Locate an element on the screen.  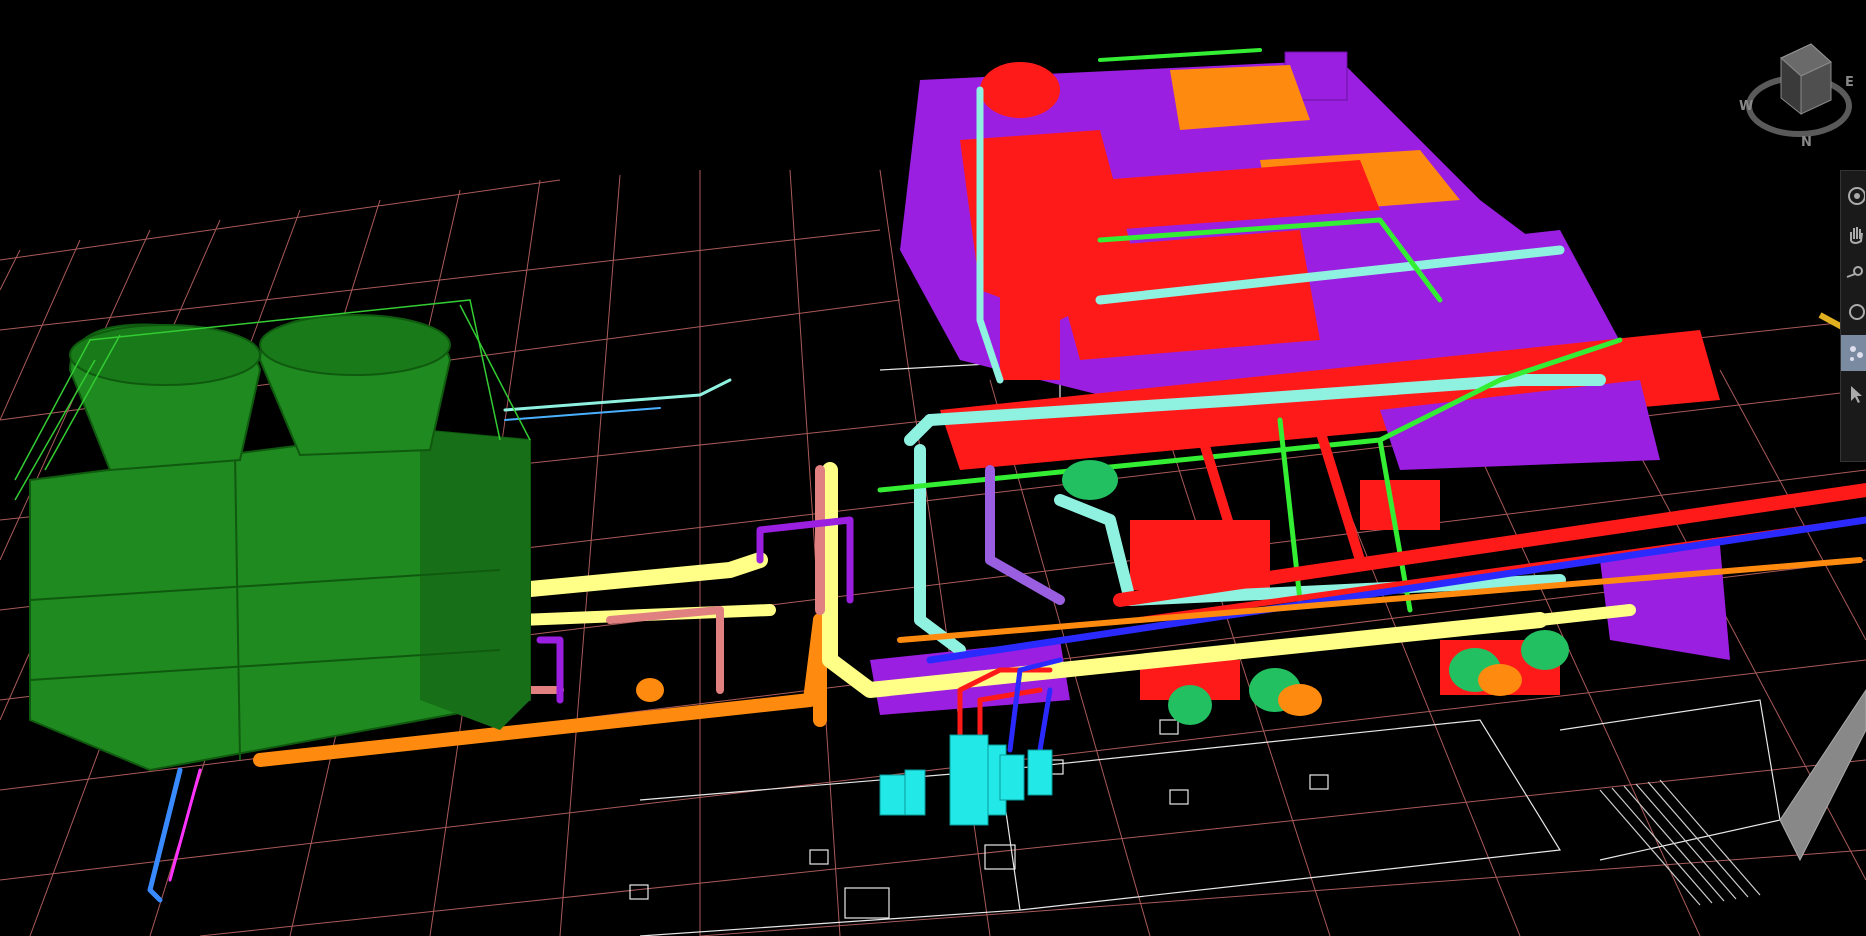
navigation-bar is located at coordinates (1853, 316).